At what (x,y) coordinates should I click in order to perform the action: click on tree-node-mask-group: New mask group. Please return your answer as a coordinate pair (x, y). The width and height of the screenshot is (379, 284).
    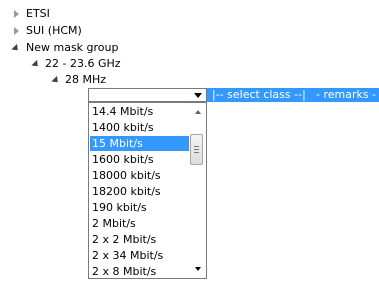
    Looking at the image, I should click on (70, 48).